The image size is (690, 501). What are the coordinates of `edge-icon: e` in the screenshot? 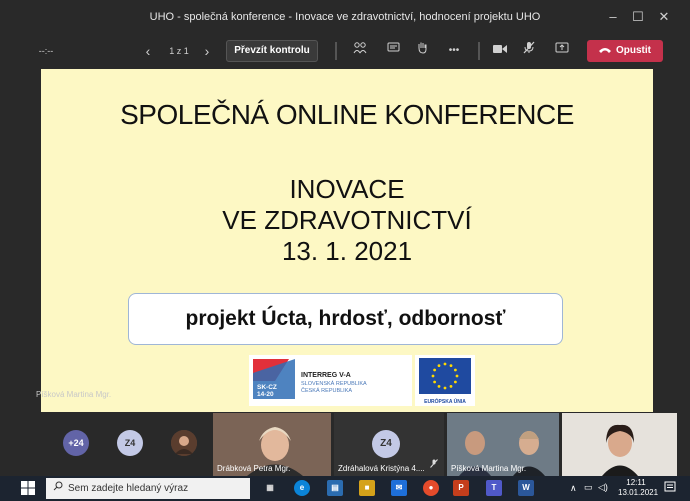 It's located at (302, 488).